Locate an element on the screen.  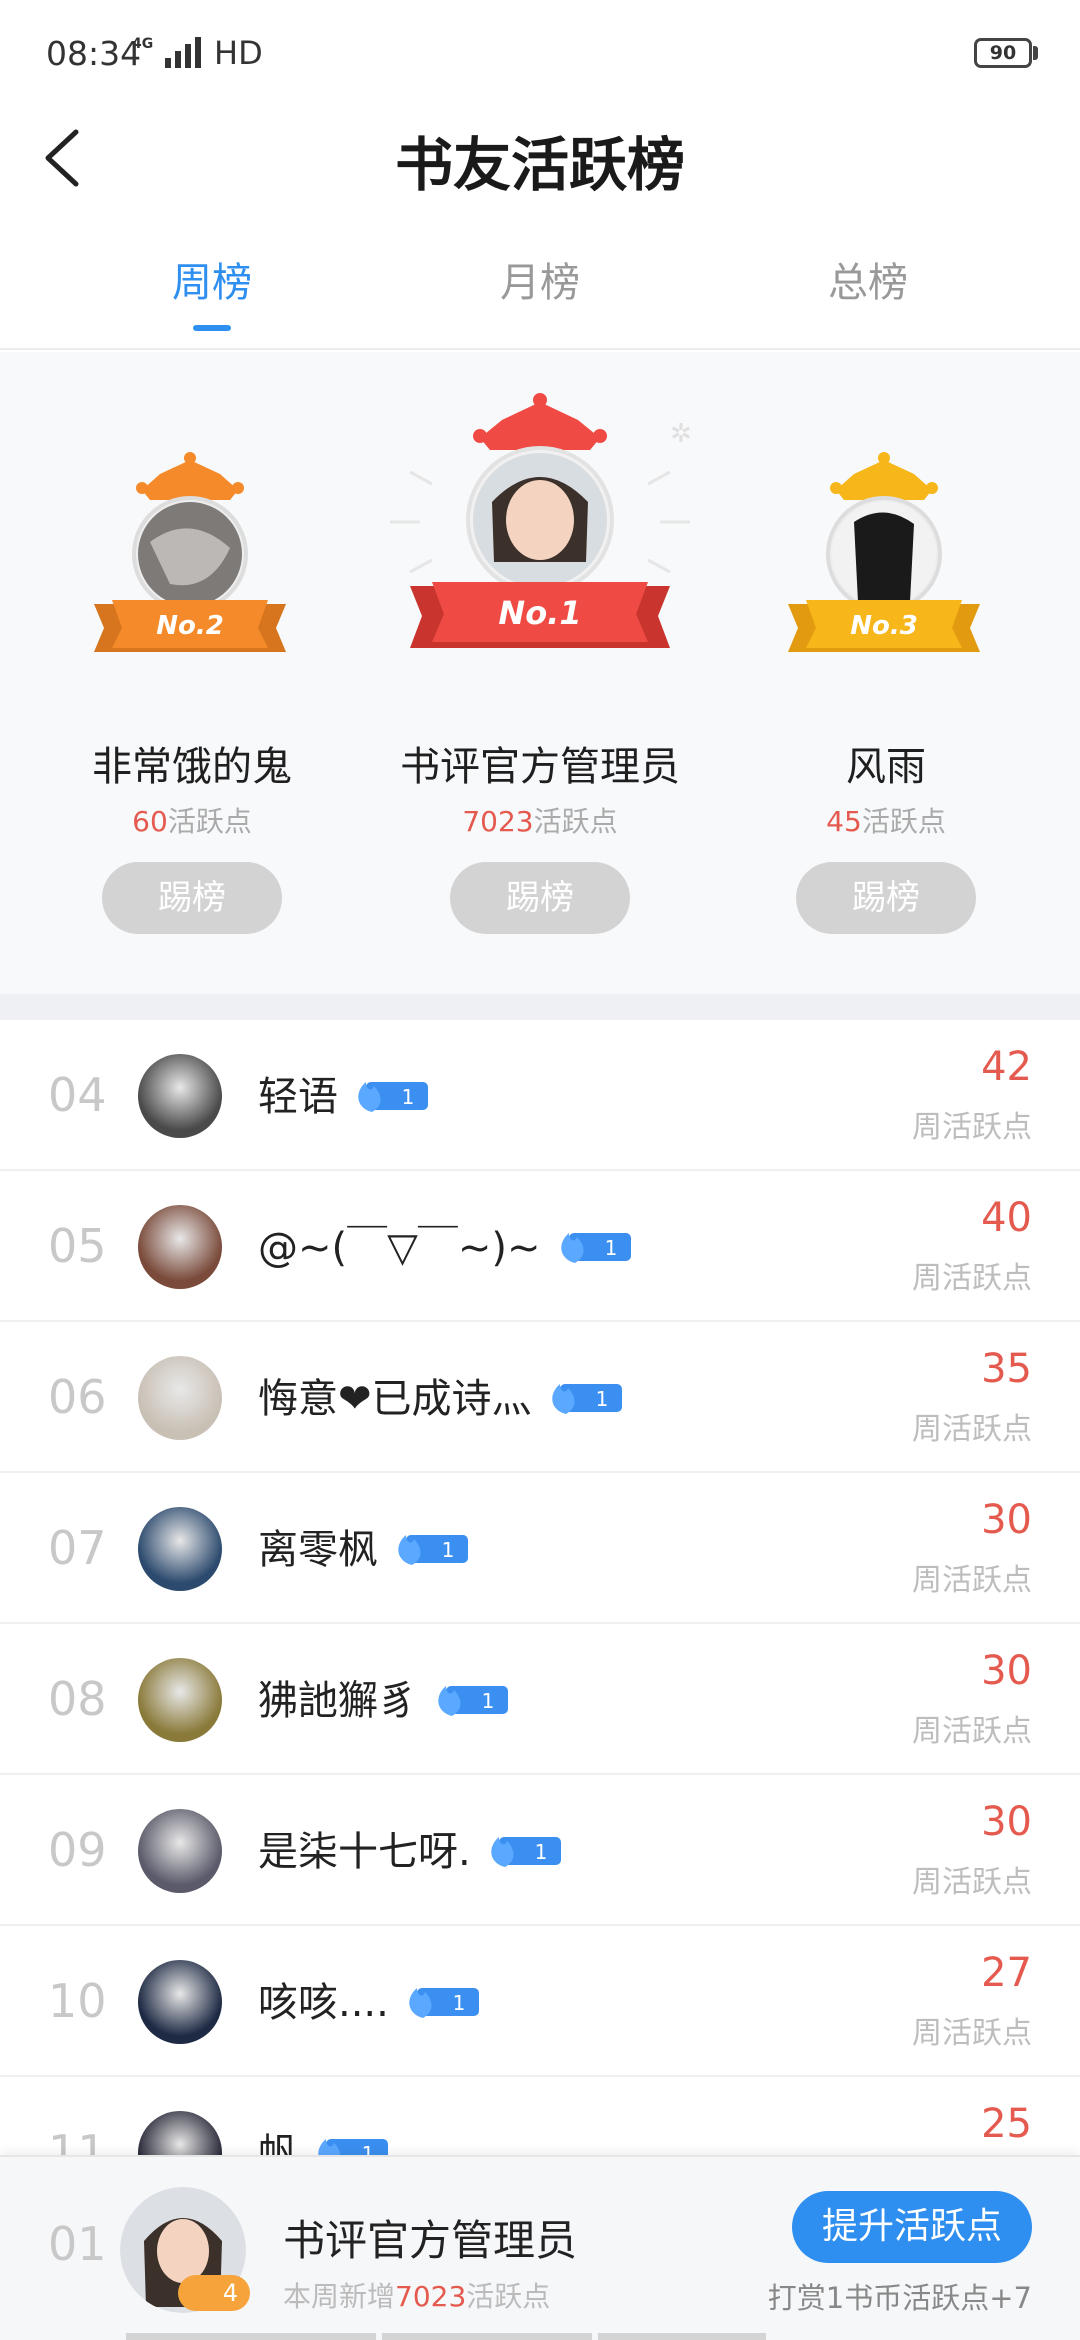
list-item: 06 悔意❤已成诗灬 1 35 周活跃点 is located at coordinates (540, 1397).